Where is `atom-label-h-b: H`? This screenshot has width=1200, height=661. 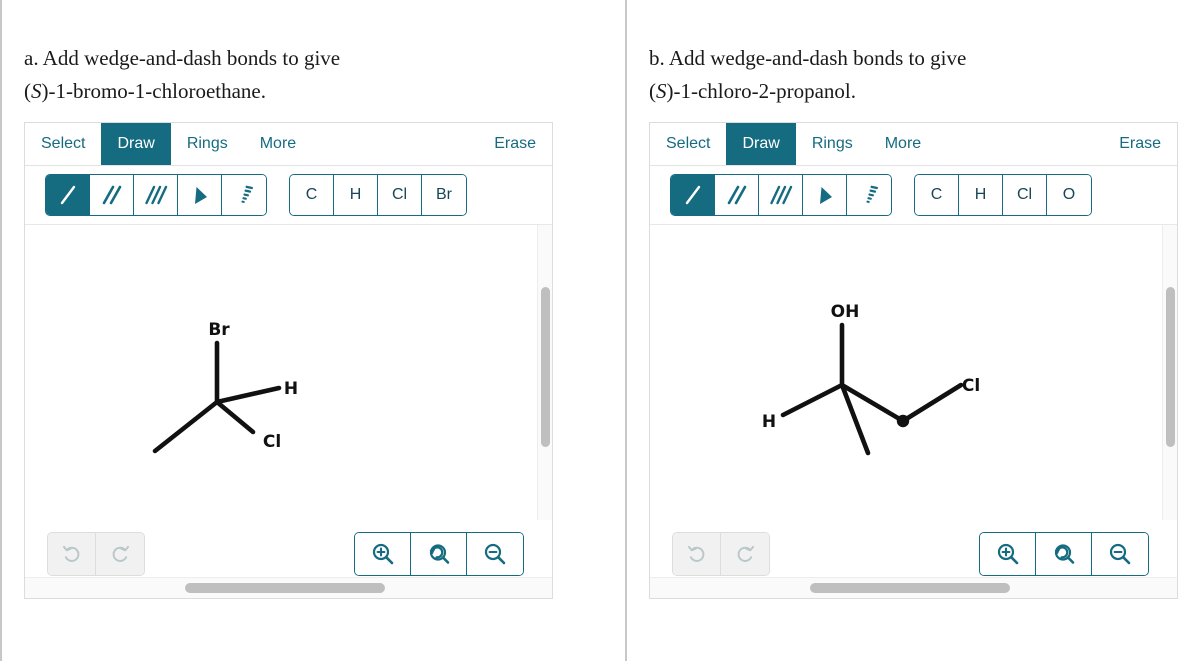
atom-label-h-b: H is located at coordinates (769, 422).